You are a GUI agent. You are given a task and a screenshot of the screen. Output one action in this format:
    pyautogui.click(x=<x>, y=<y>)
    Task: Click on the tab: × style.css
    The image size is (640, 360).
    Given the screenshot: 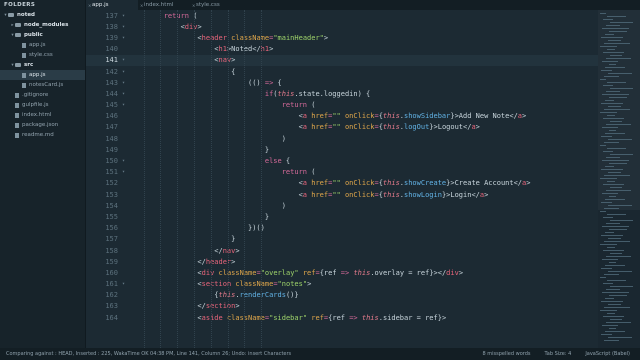 What is the action you would take?
    pyautogui.click(x=216, y=5)
    